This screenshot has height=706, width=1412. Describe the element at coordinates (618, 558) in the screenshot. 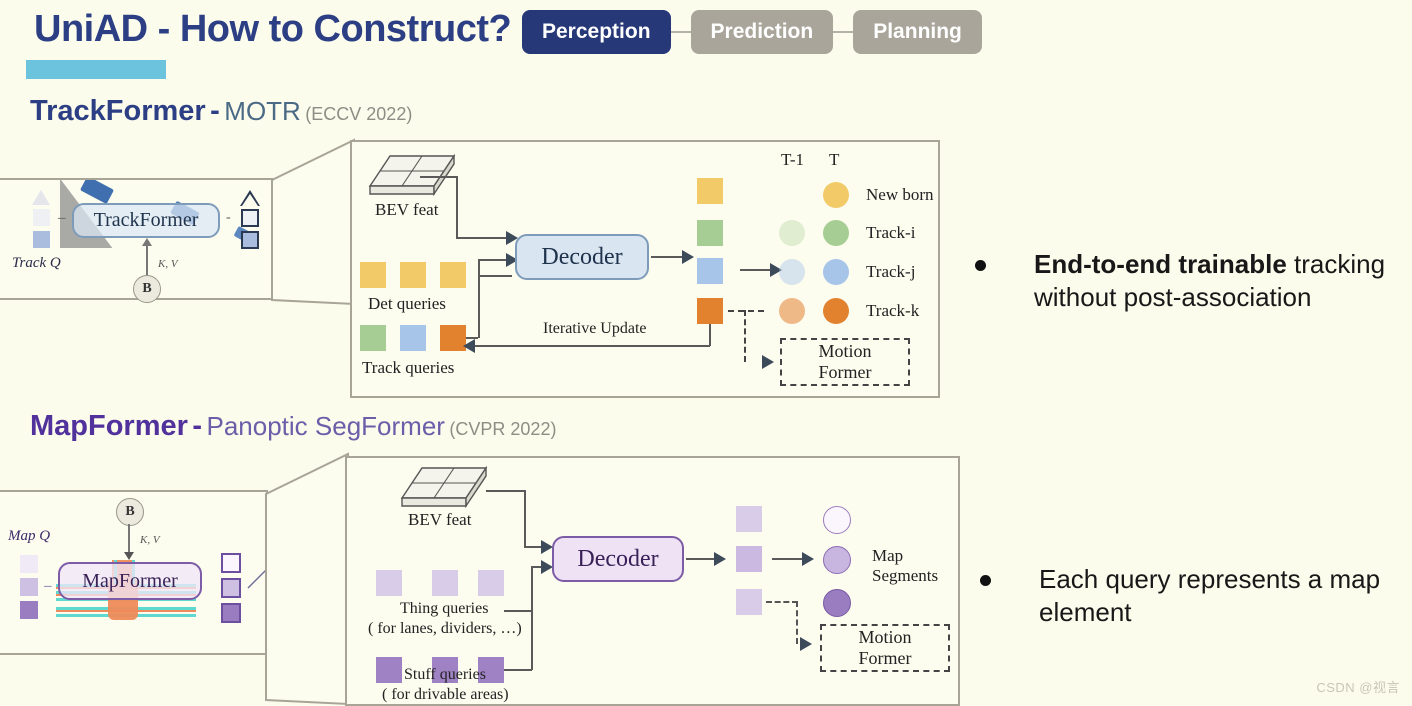

I see `decoder-label-map: Decoder` at that location.